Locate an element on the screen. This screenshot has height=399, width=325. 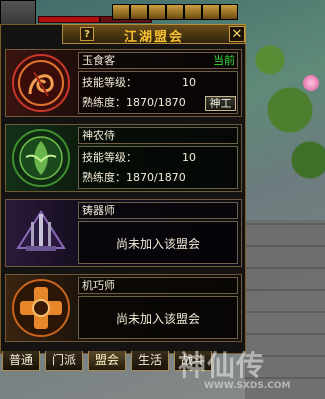
help-button: ? is located at coordinates (87, 34).